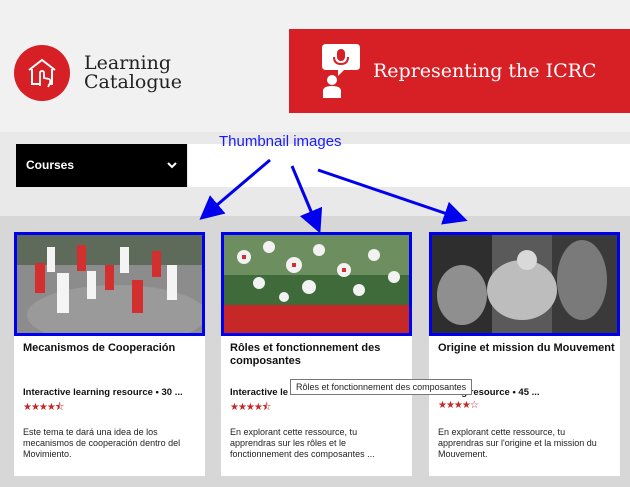 This screenshot has height=487, width=630. What do you see at coordinates (50, 165) in the screenshot?
I see `dropdown-label: Courses` at bounding box center [50, 165].